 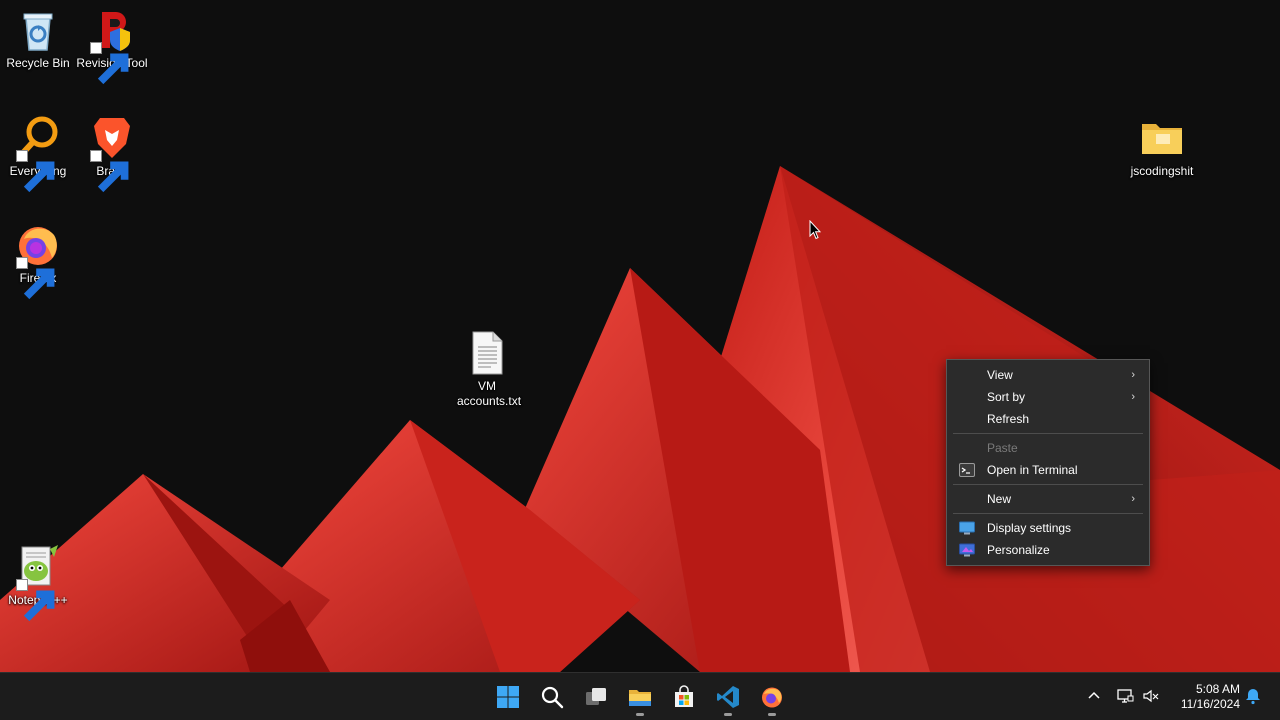 What do you see at coordinates (38, 30) in the screenshot?
I see `recycle-bin-icon` at bounding box center [38, 30].